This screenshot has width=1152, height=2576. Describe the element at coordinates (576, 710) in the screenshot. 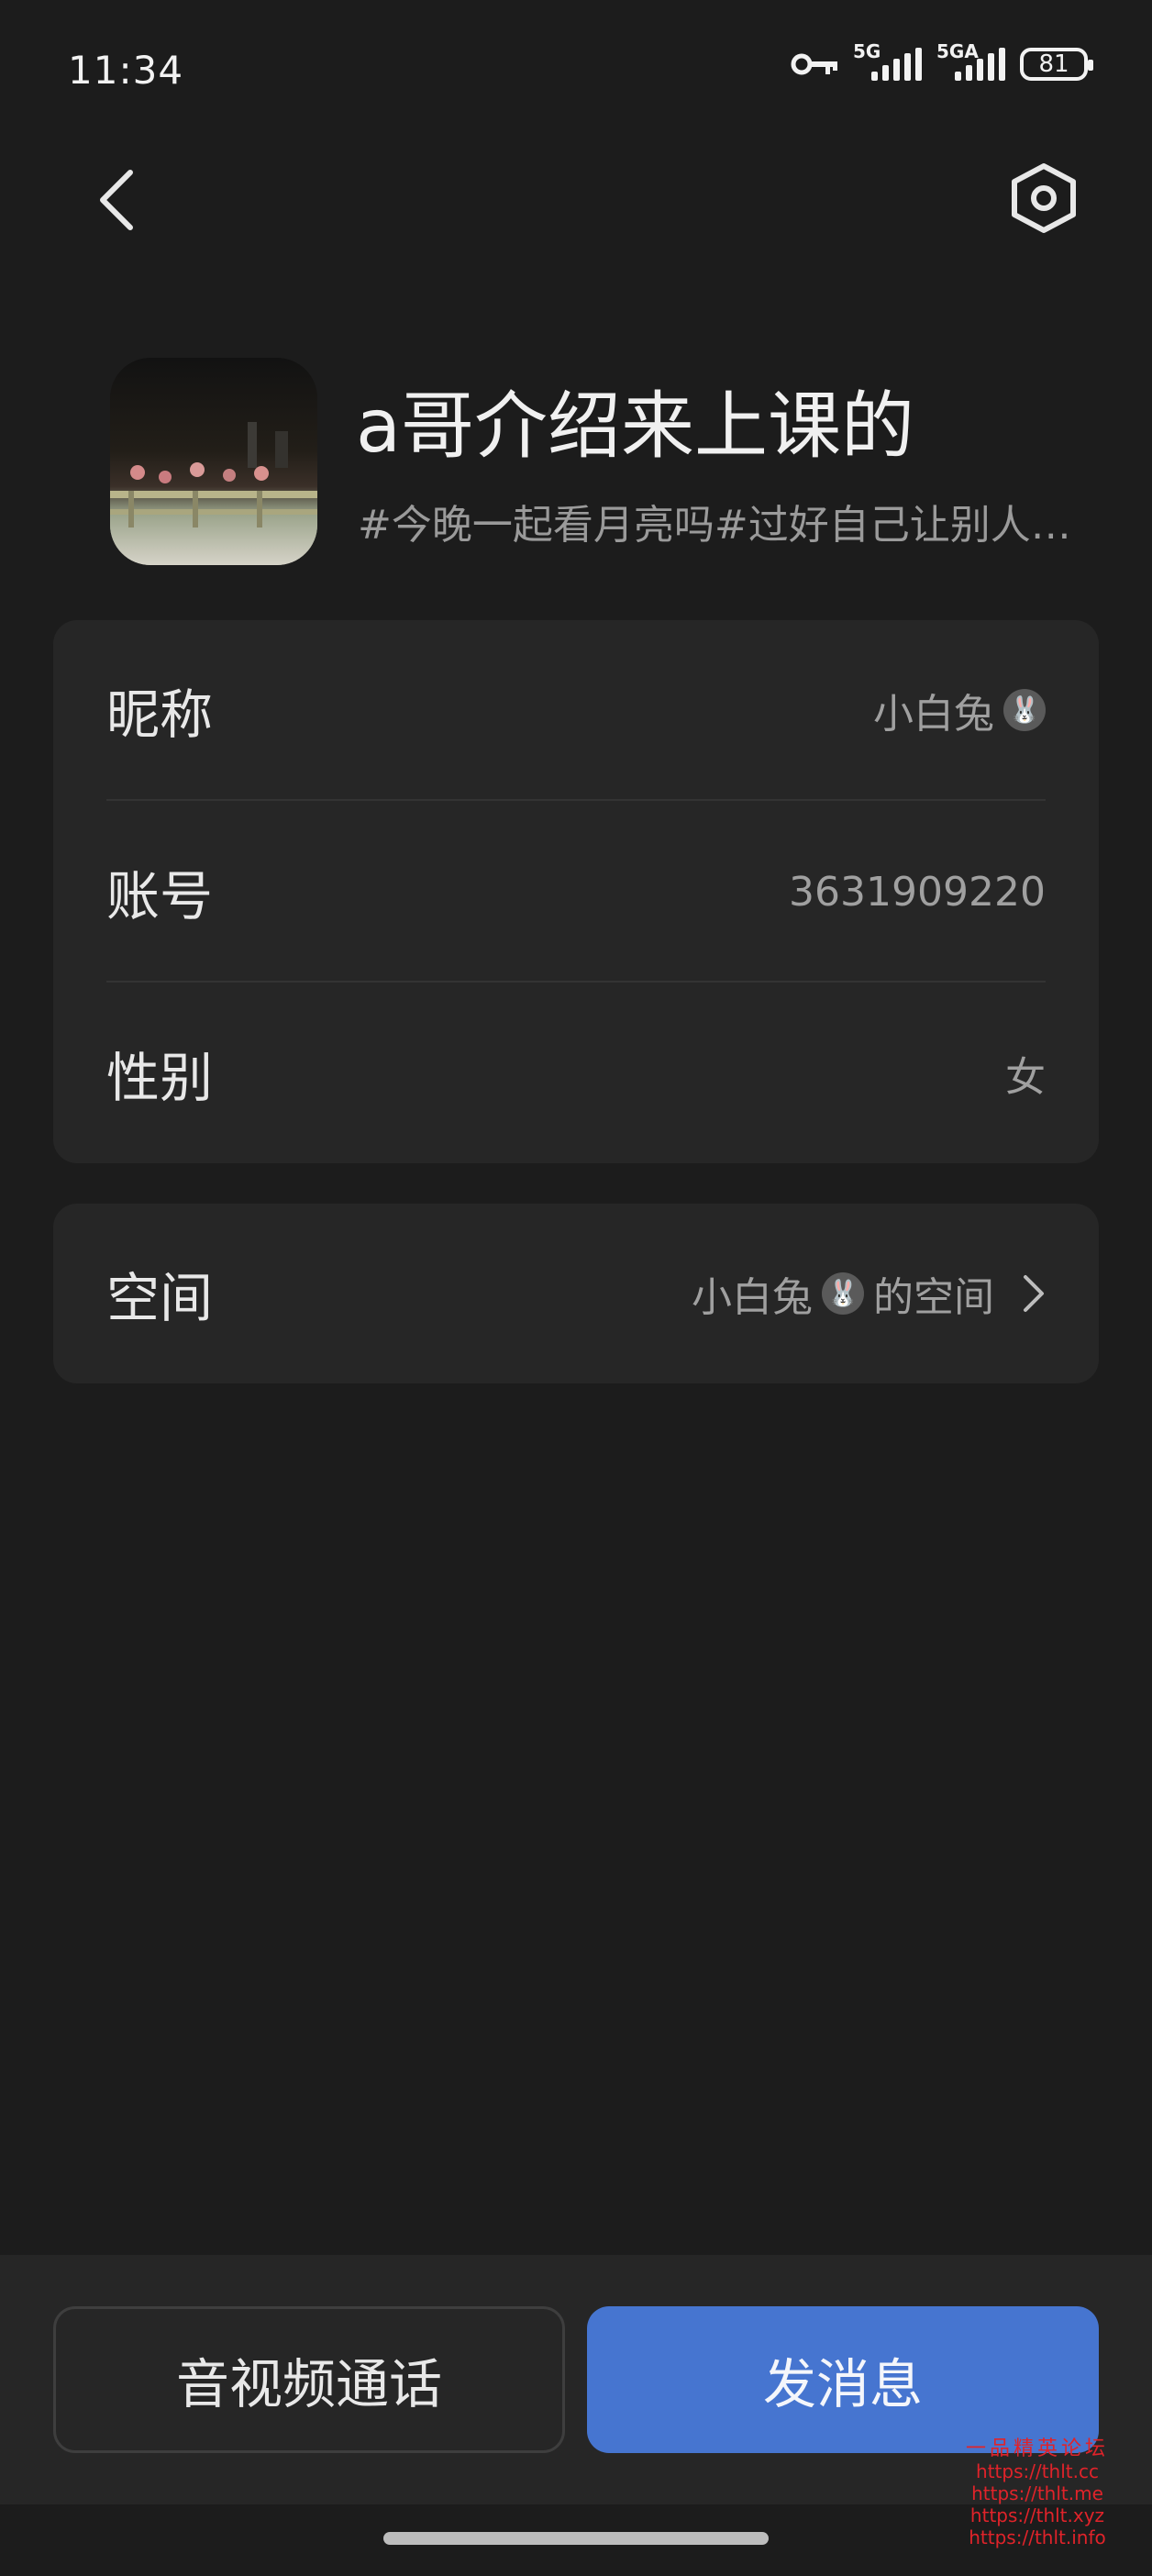

I see `info-row-nickname: 昵称 小白兔 🐰` at that location.